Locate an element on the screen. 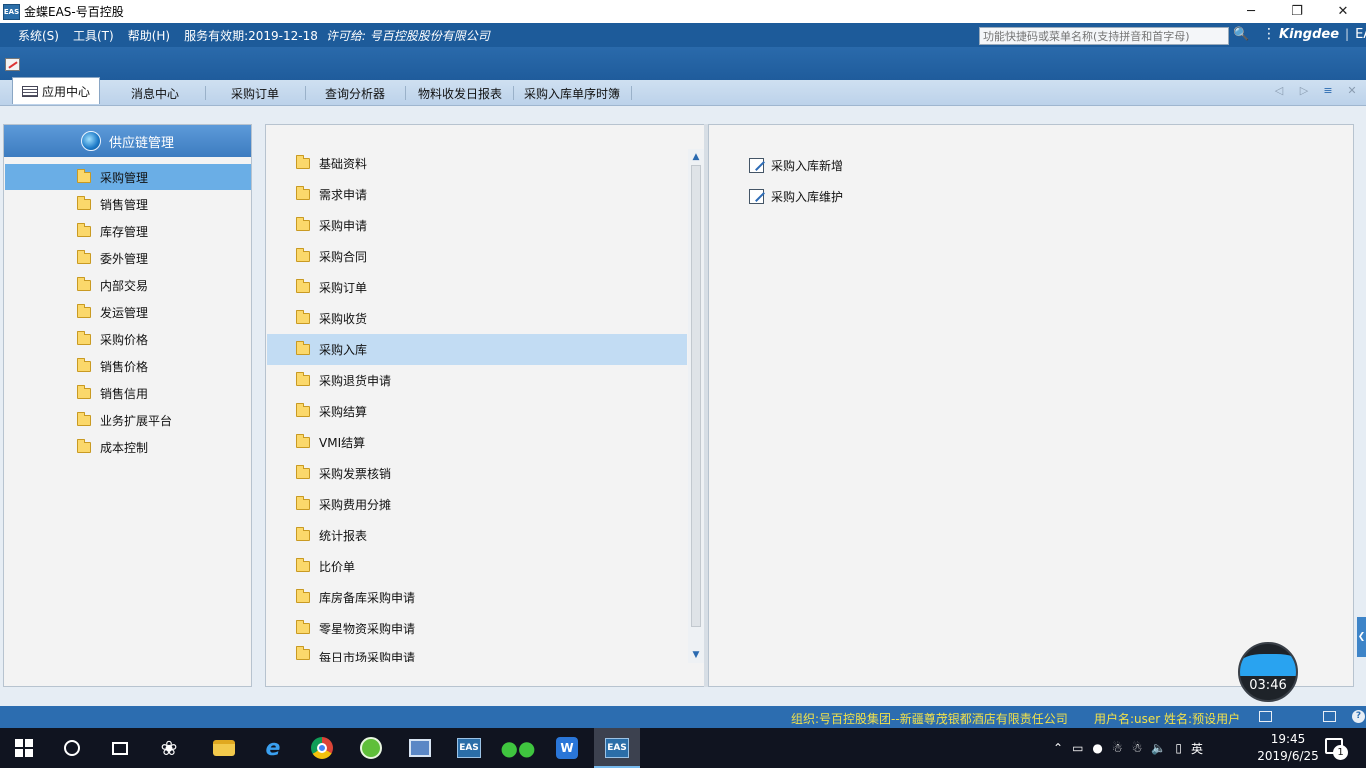  recording-timer: 03:46 is located at coordinates (1268, 672).